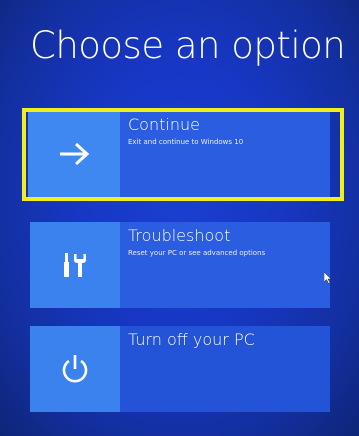 Image resolution: width=359 pixels, height=436 pixels. I want to click on troubleshoot-tile, so click(75, 265).